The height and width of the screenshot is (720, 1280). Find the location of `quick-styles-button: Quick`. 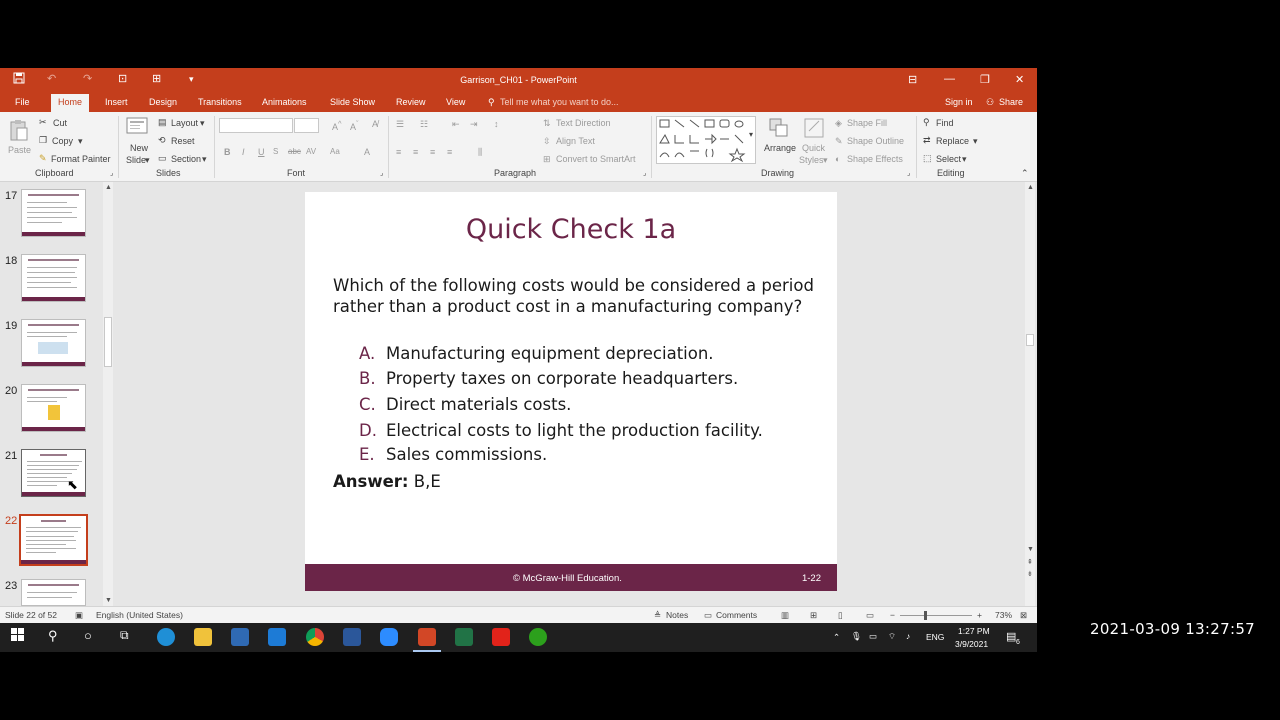

quick-styles-button: Quick is located at coordinates (813, 148).